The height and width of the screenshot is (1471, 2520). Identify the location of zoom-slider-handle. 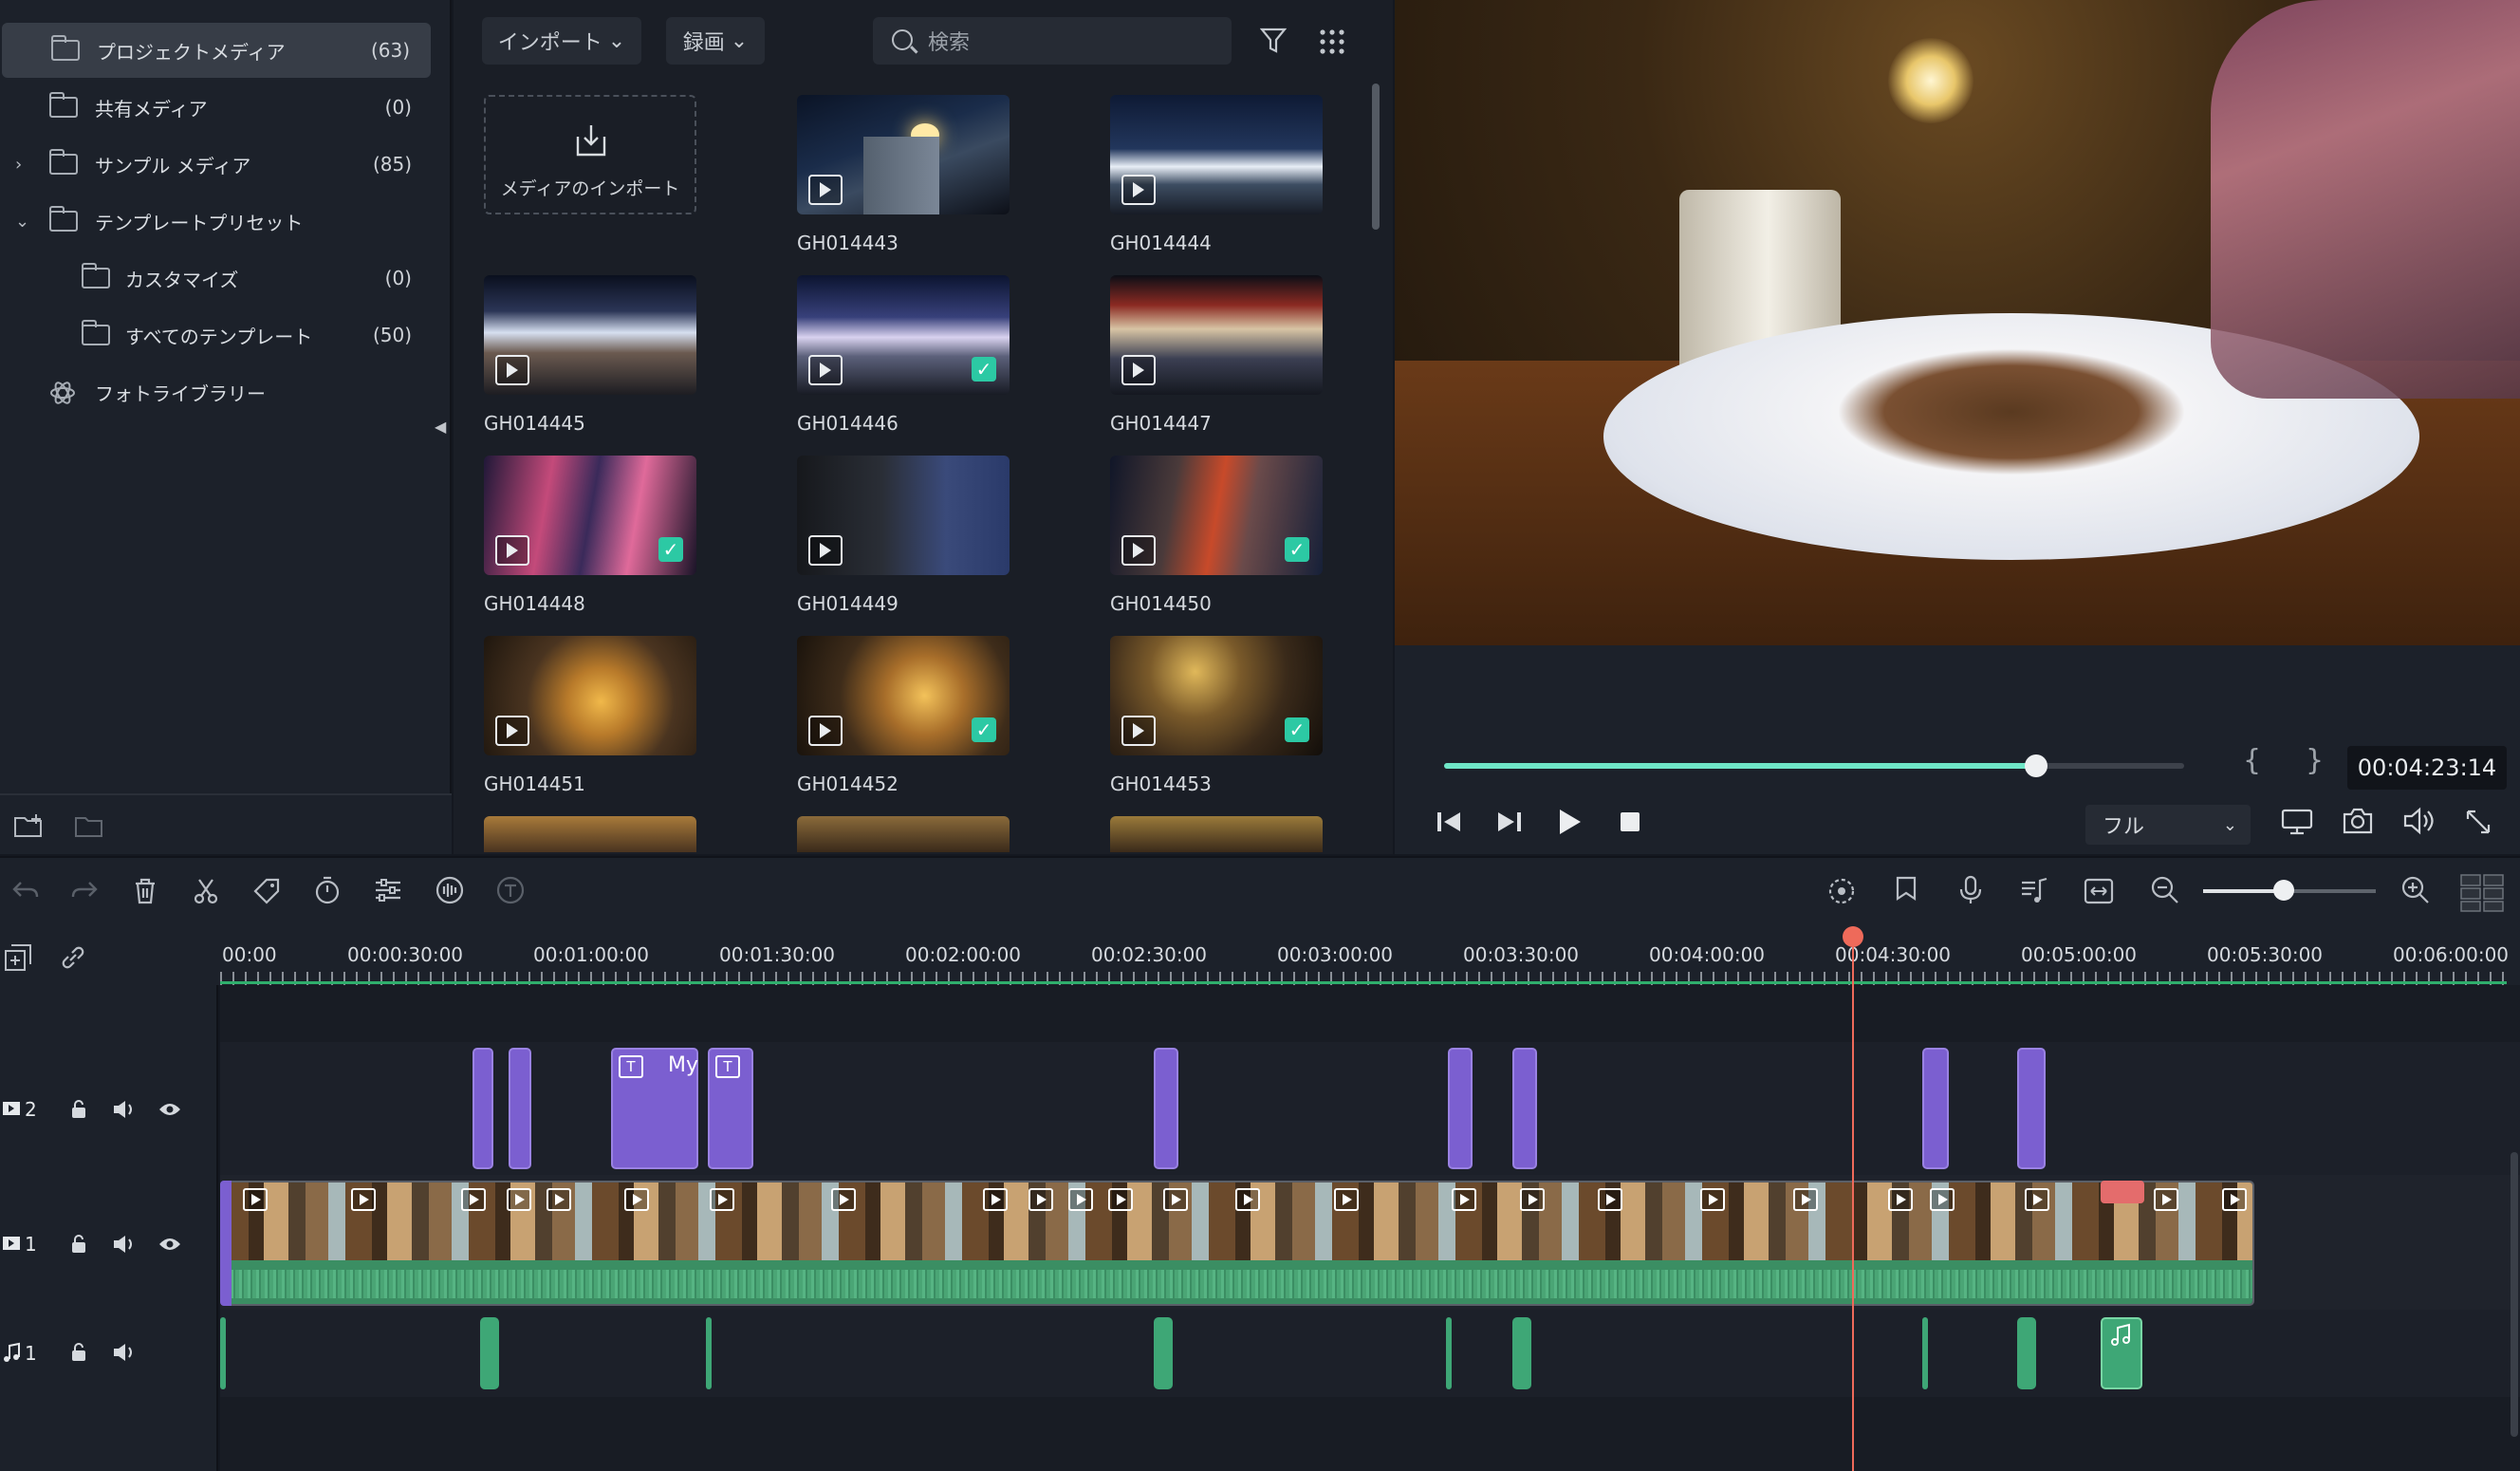
(2284, 890).